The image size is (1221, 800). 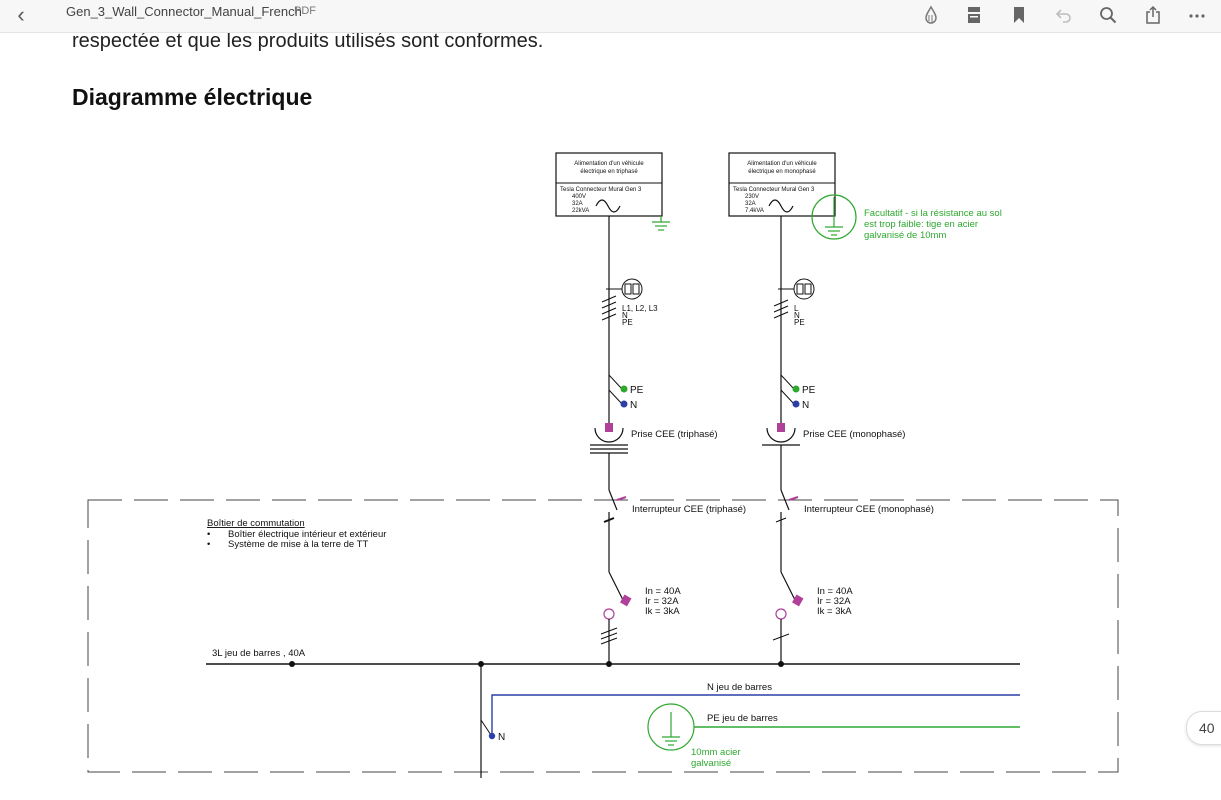 I want to click on switch-mono-label: Interrupteur CEE (monophasé), so click(x=869, y=509).